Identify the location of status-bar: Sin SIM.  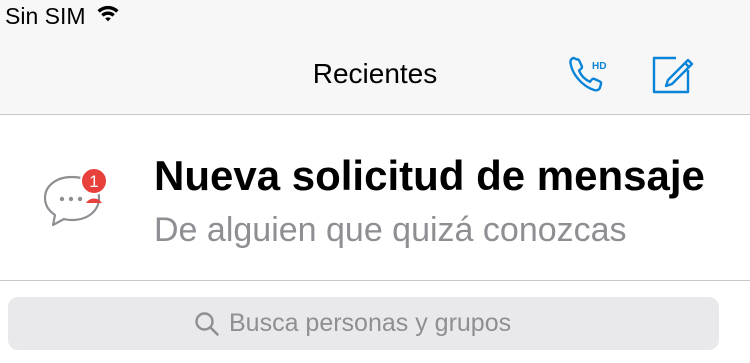
(375, 17).